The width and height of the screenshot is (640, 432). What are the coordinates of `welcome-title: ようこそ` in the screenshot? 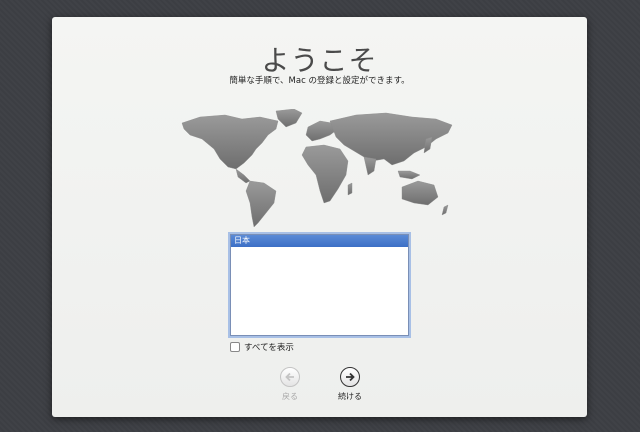 It's located at (319, 60).